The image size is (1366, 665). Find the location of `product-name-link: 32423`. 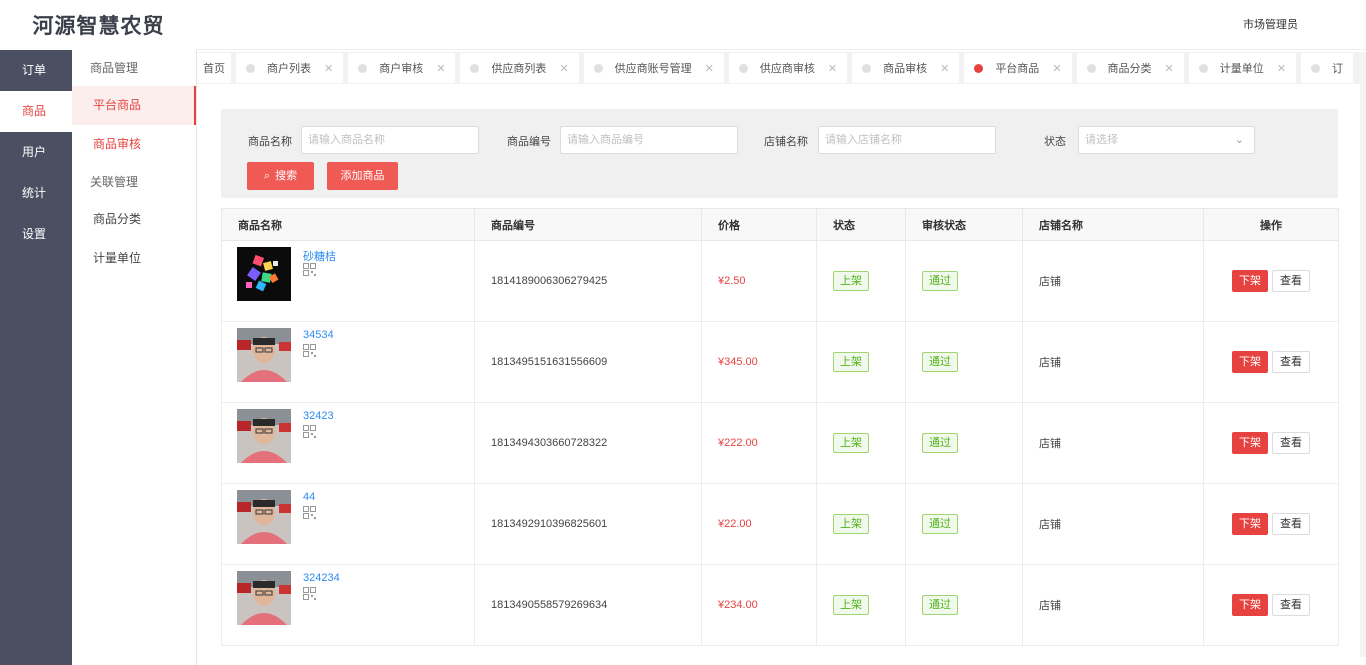

product-name-link: 32423 is located at coordinates (318, 416).